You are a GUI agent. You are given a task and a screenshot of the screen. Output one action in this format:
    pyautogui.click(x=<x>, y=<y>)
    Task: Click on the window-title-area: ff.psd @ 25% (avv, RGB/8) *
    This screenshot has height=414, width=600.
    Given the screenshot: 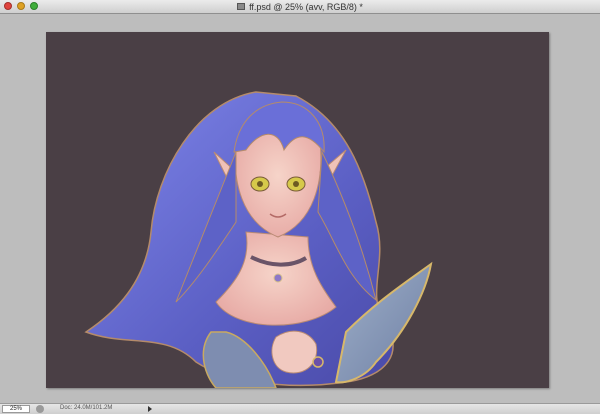 What is the action you would take?
    pyautogui.click(x=300, y=6)
    